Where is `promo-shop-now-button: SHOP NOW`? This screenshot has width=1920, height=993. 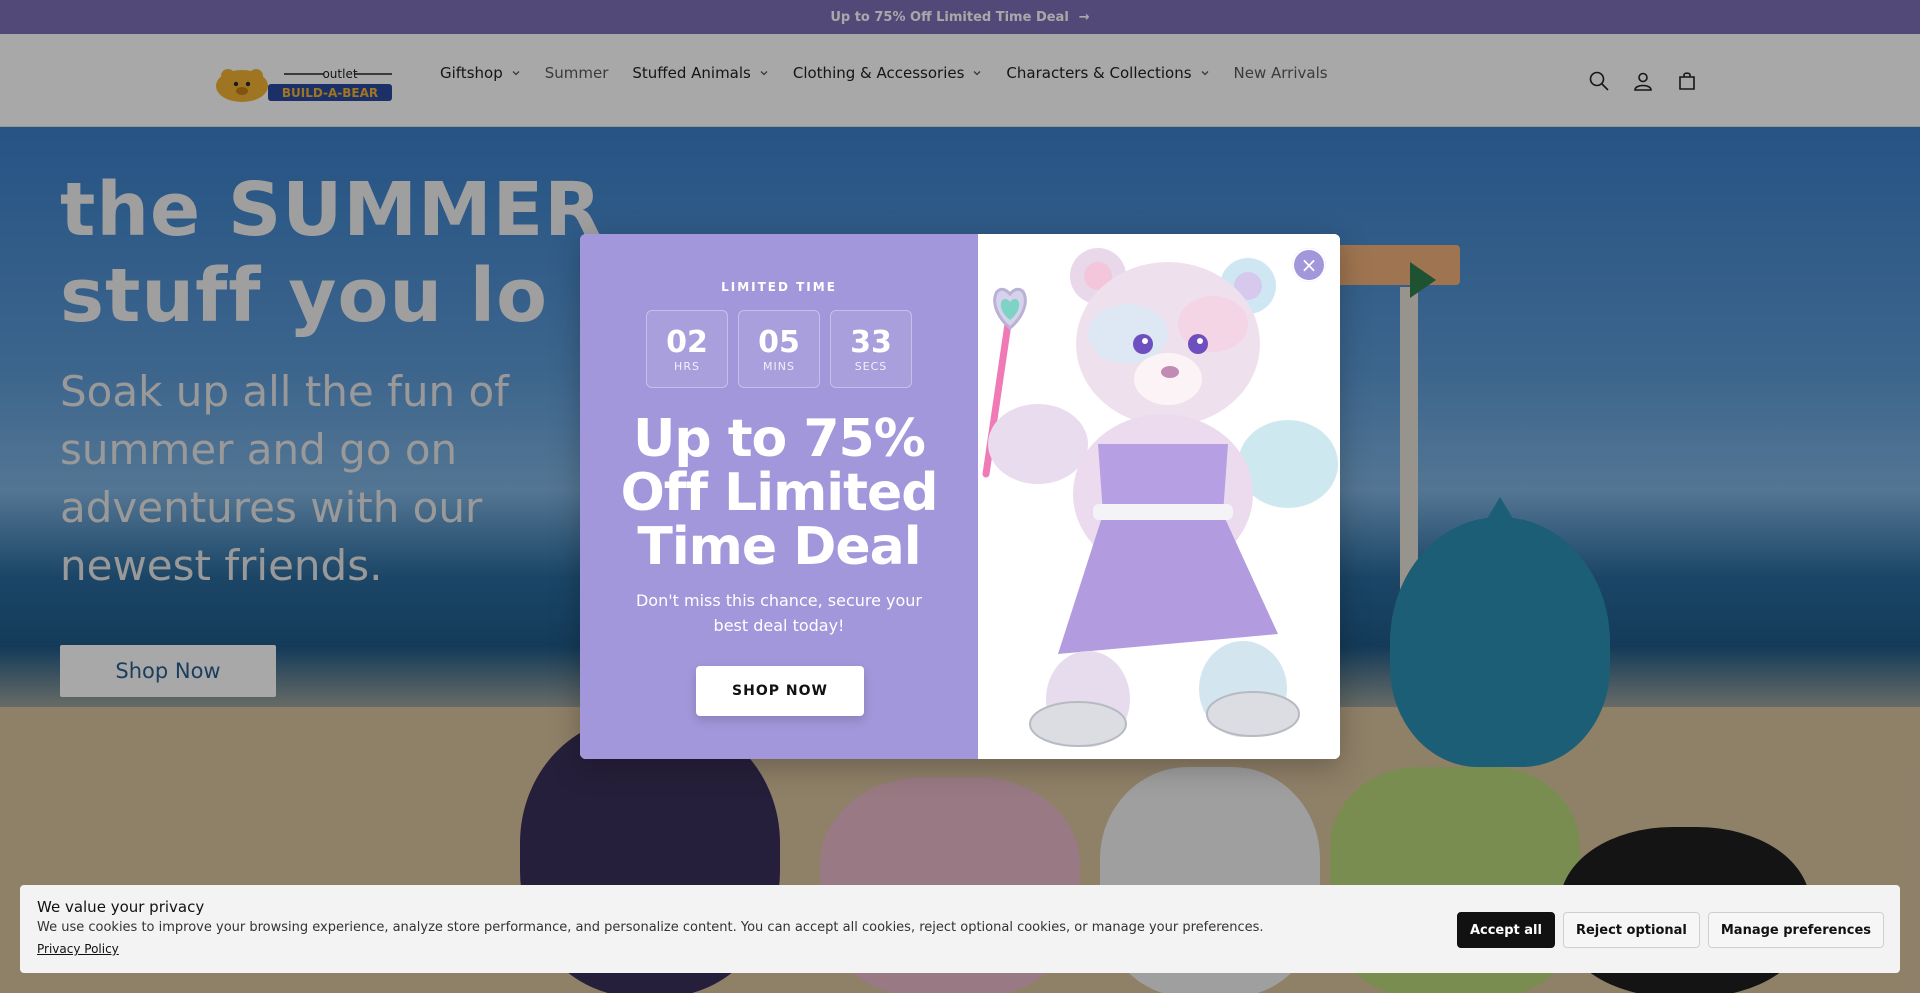 promo-shop-now-button: SHOP NOW is located at coordinates (780, 691).